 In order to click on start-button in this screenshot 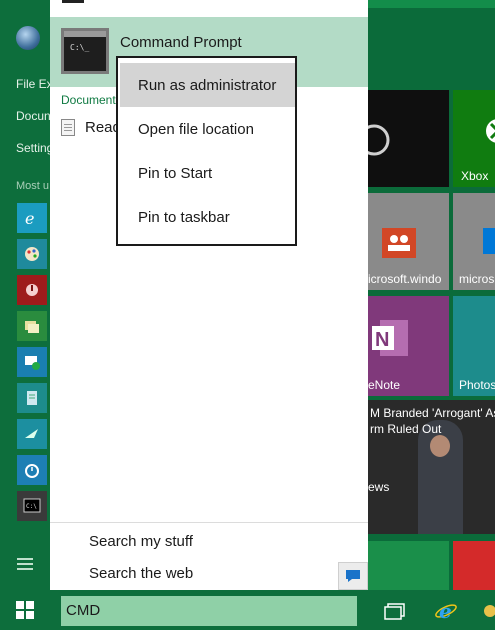, I will do `click(25, 610)`.